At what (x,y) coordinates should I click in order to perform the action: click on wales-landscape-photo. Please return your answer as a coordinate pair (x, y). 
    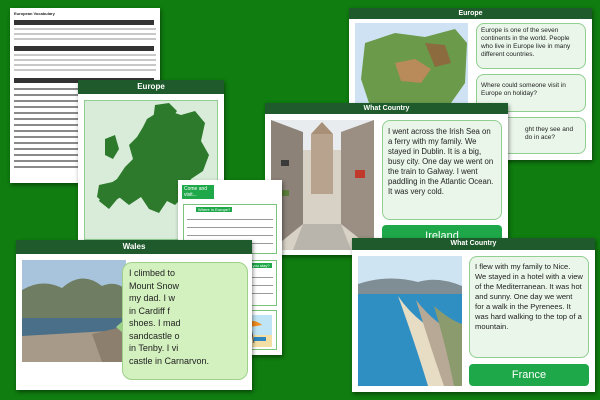
    Looking at the image, I should click on (74, 311).